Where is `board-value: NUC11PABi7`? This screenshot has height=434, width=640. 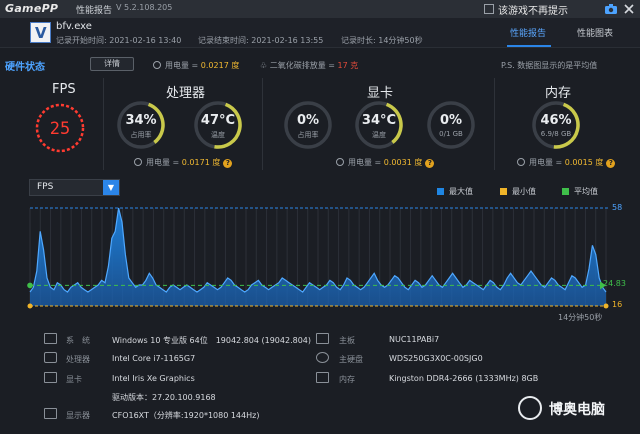
board-value: NUC11PABi7 is located at coordinates (414, 339).